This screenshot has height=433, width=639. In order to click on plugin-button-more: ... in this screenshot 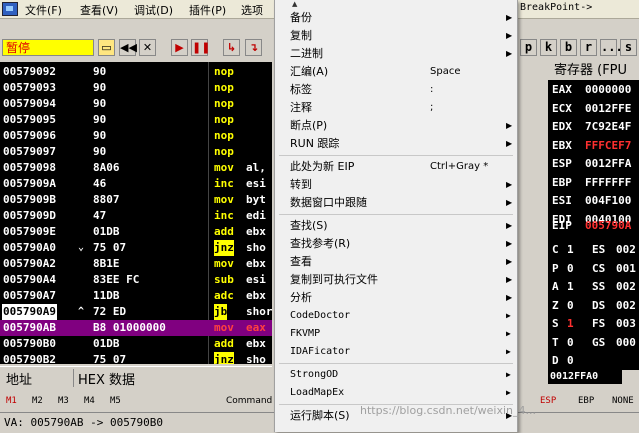, I will do `click(611, 47)`.